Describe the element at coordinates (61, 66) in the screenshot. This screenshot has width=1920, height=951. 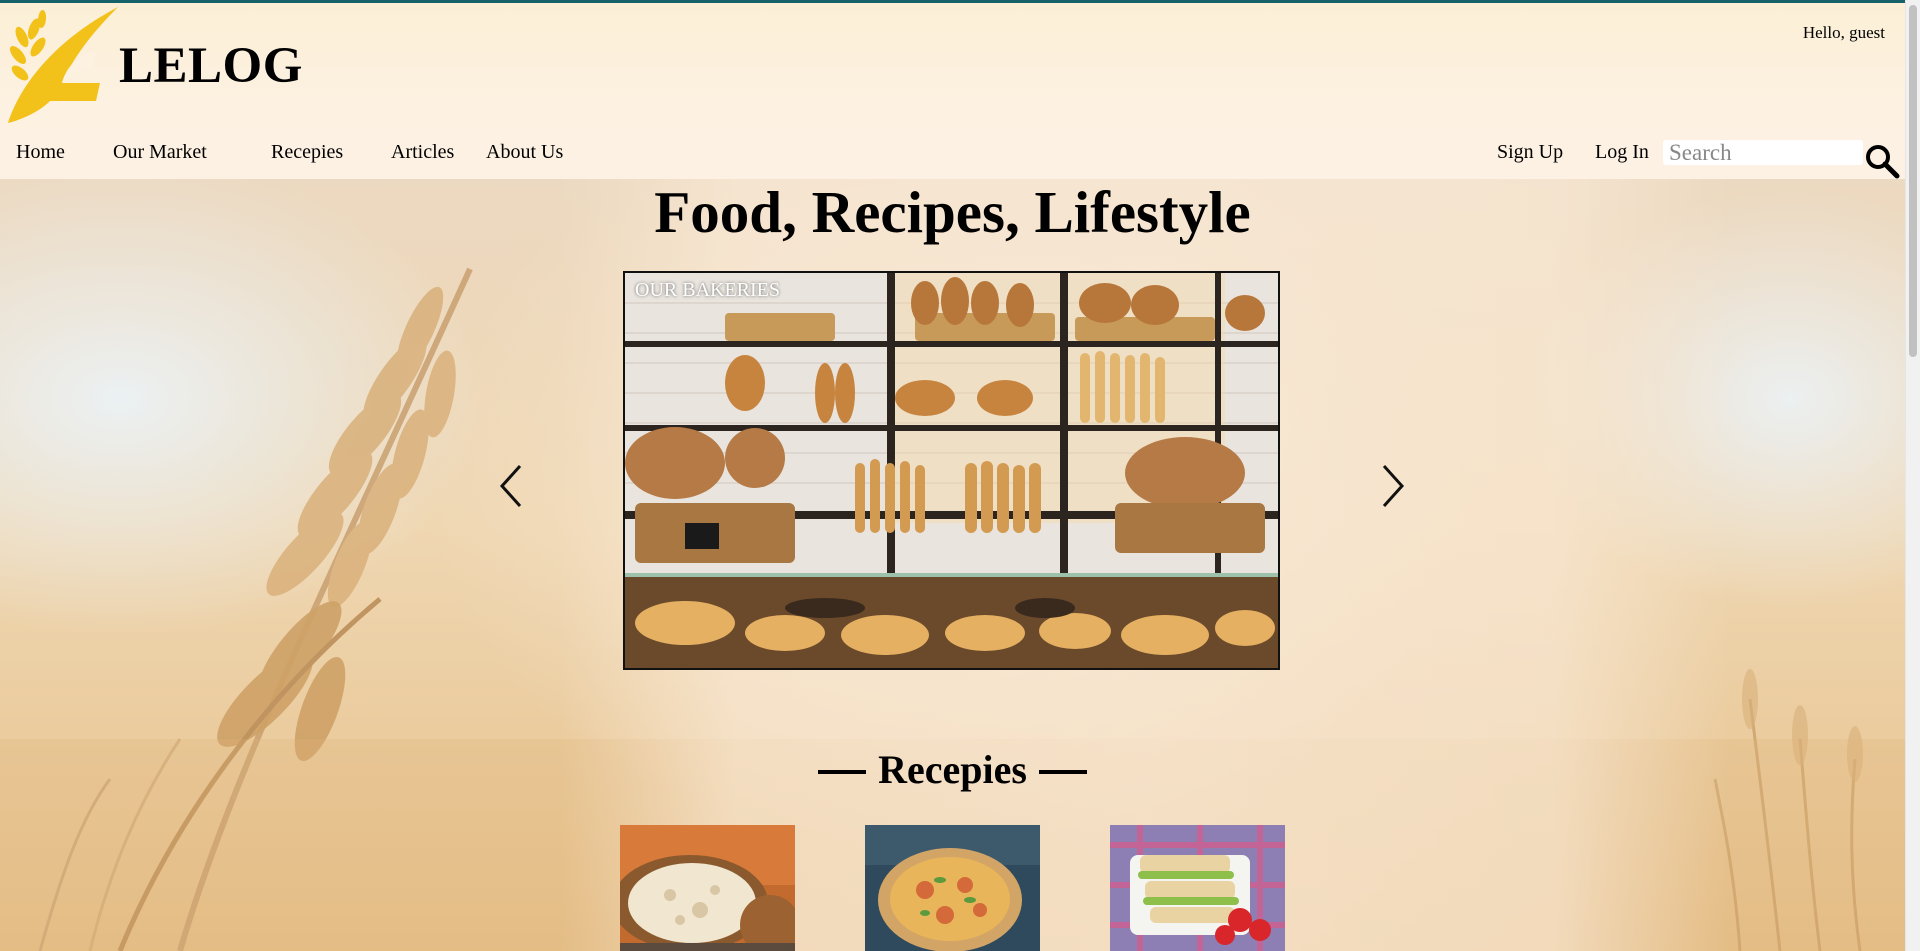
I see `wheat-logo-icon` at that location.